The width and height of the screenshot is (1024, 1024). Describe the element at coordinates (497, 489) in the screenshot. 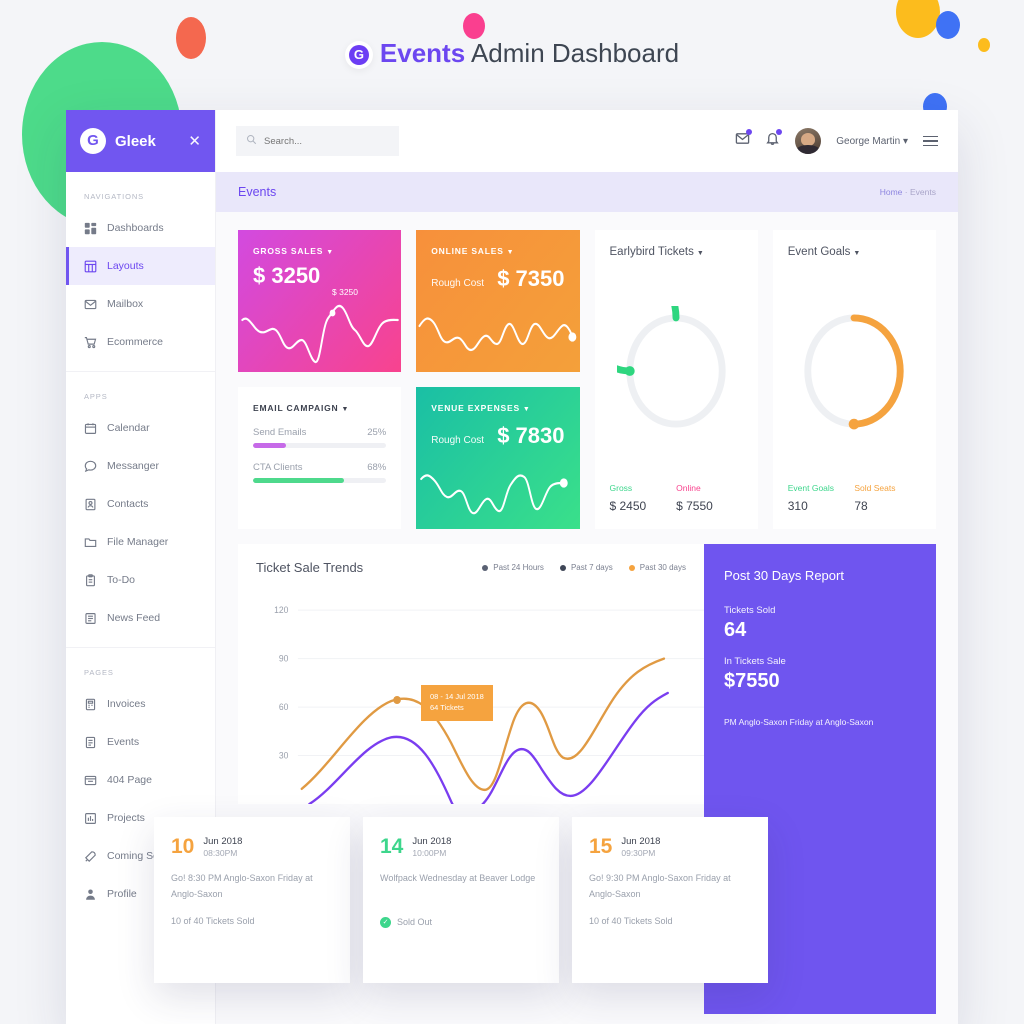

I see `sparkline-venue-expenses` at that location.